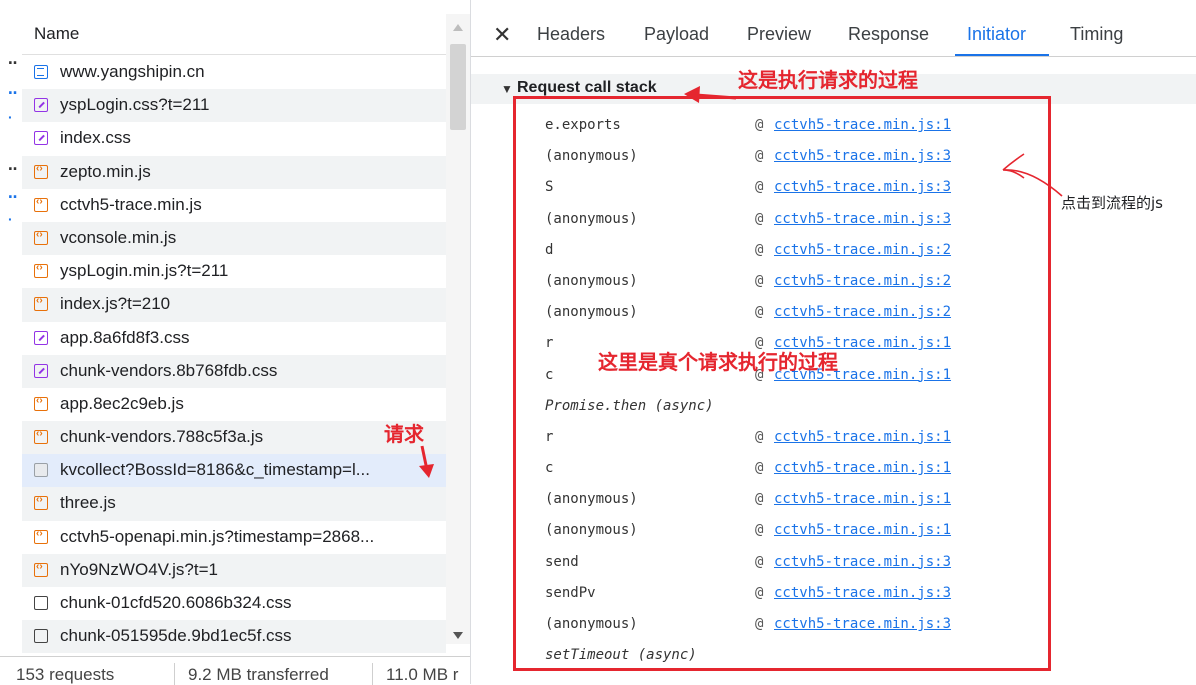  I want to click on request-row: index.css, so click(234, 138).